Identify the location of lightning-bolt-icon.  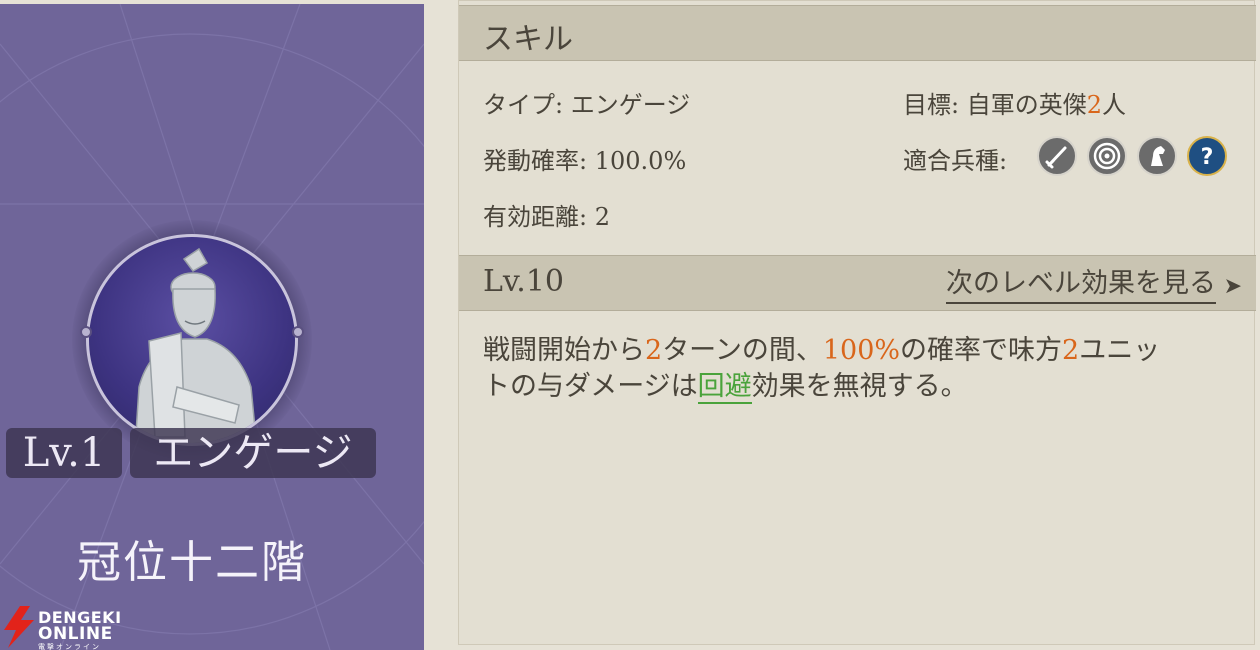
(19, 627).